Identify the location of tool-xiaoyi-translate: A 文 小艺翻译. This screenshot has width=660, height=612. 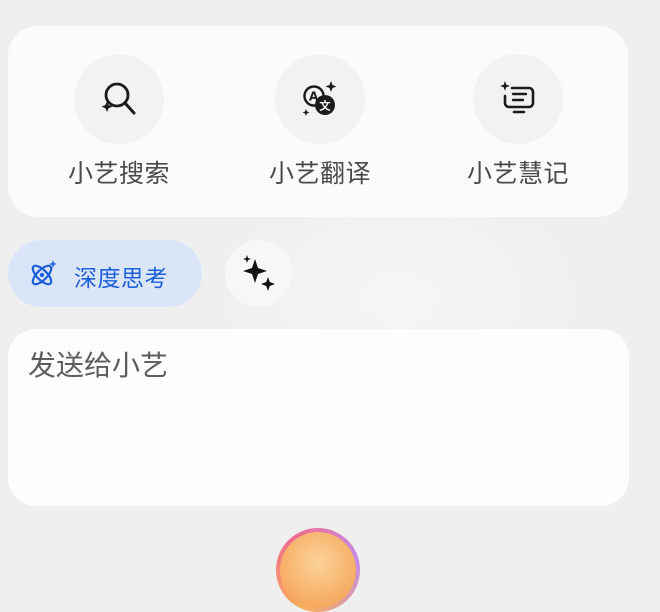
(320, 121).